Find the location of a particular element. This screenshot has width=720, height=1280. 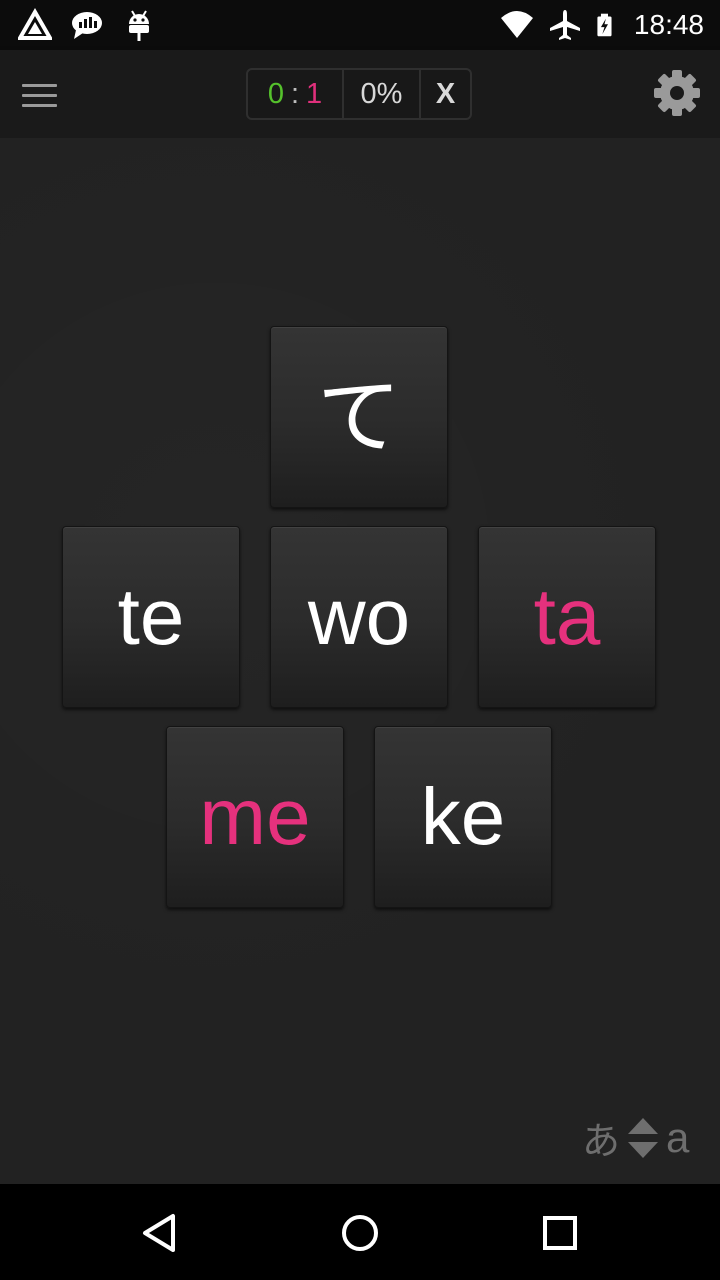

correct-count: 0 is located at coordinates (275, 93).